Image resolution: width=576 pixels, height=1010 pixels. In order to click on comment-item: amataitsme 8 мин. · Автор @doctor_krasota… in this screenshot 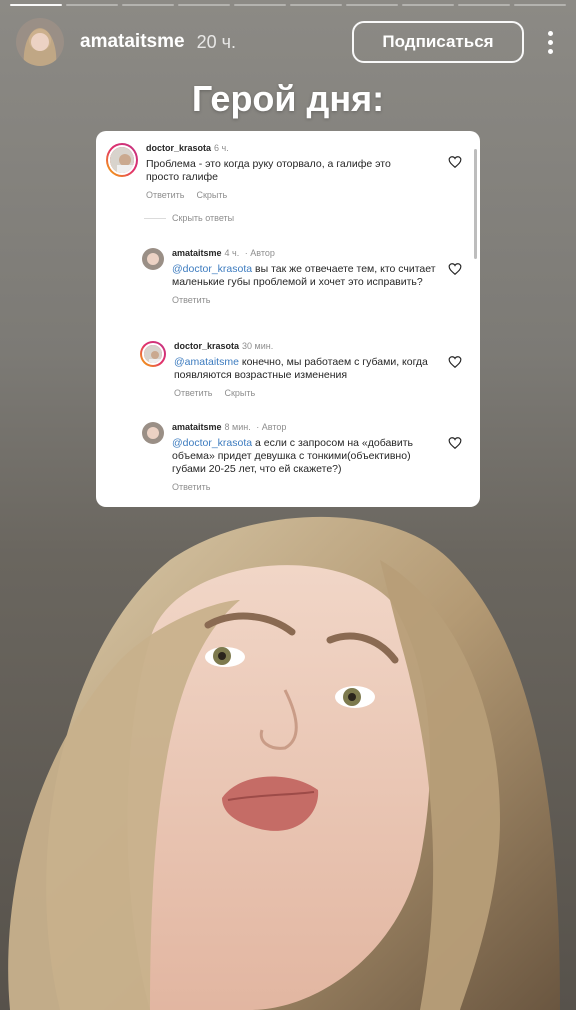, I will do `click(291, 457)`.